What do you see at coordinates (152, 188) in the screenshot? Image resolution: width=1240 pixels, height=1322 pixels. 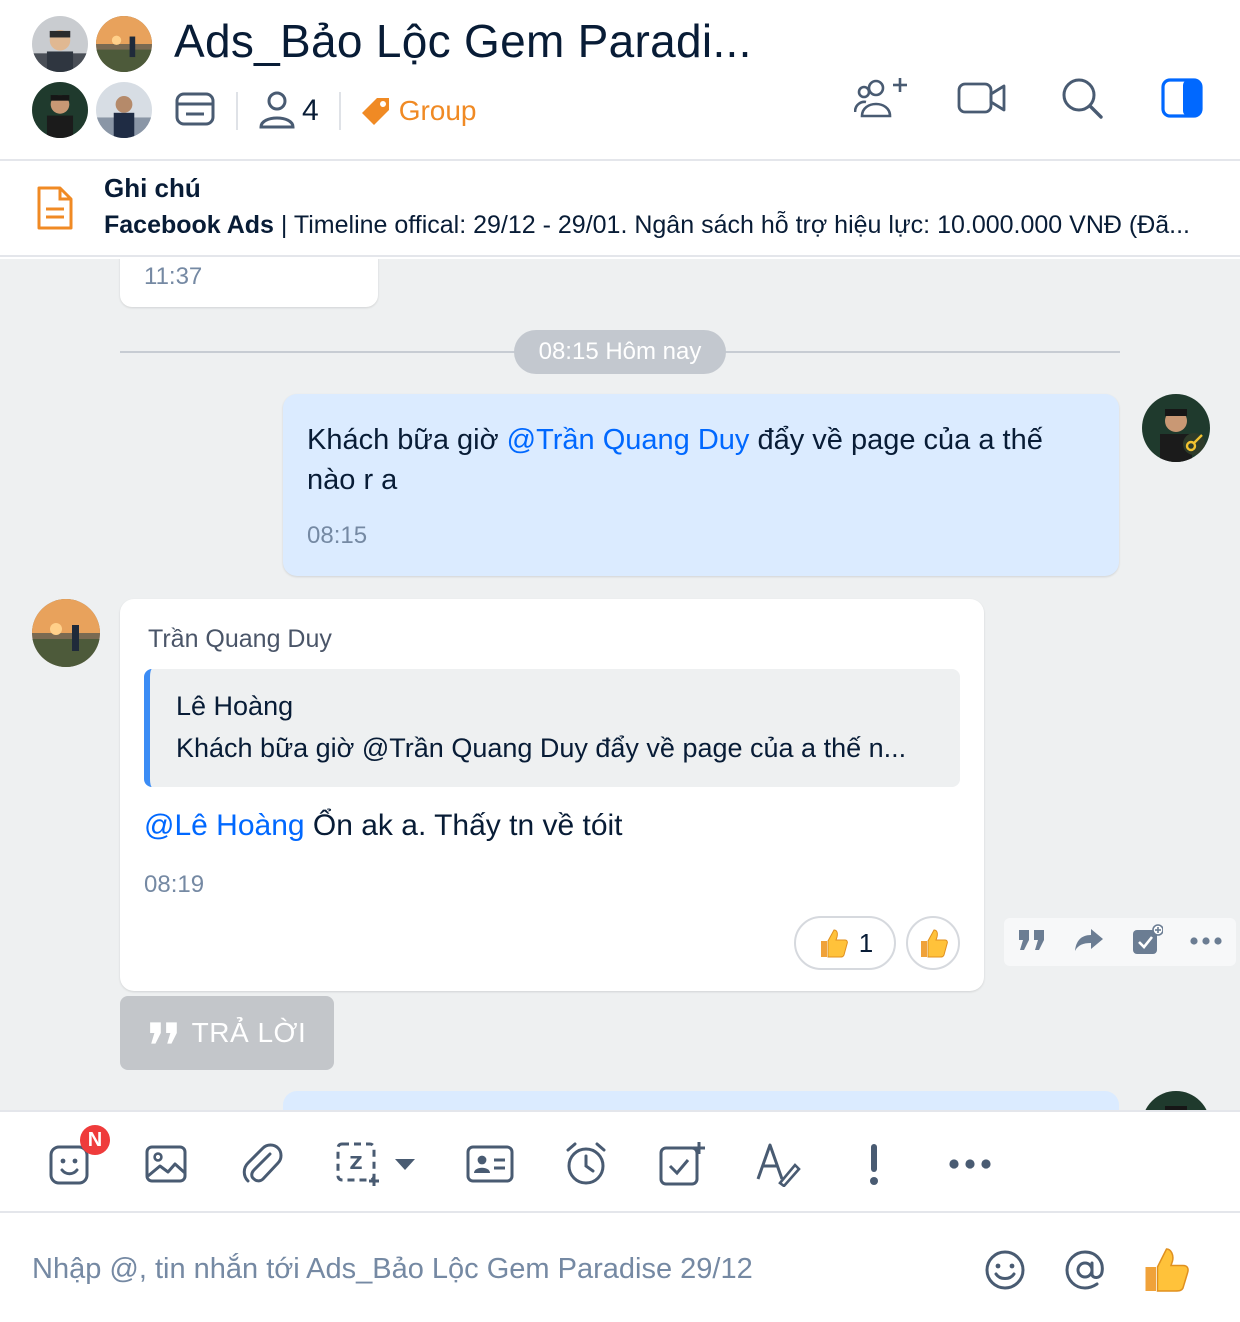 I see `note-title: Ghi chú` at bounding box center [152, 188].